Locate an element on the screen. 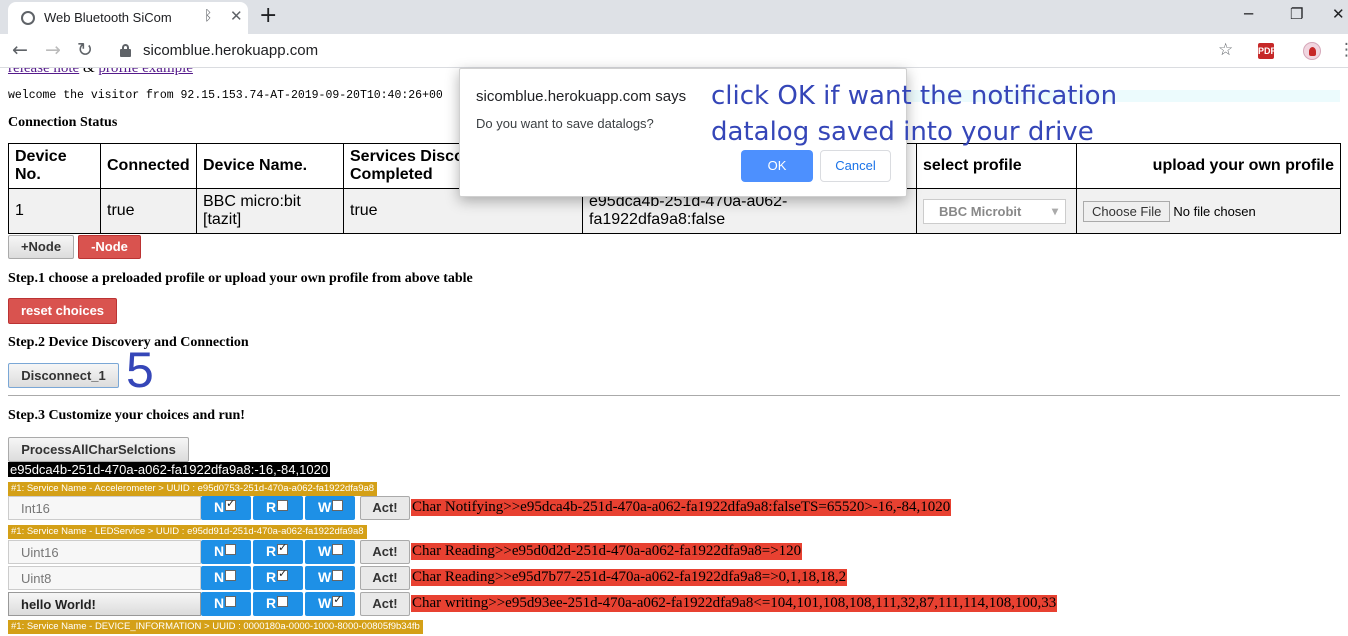 The image size is (1348, 636). browser-tab-strip: Web Bluetooth SiCom ᛒ ✕ + ─ ❐ ✕ is located at coordinates (674, 17).